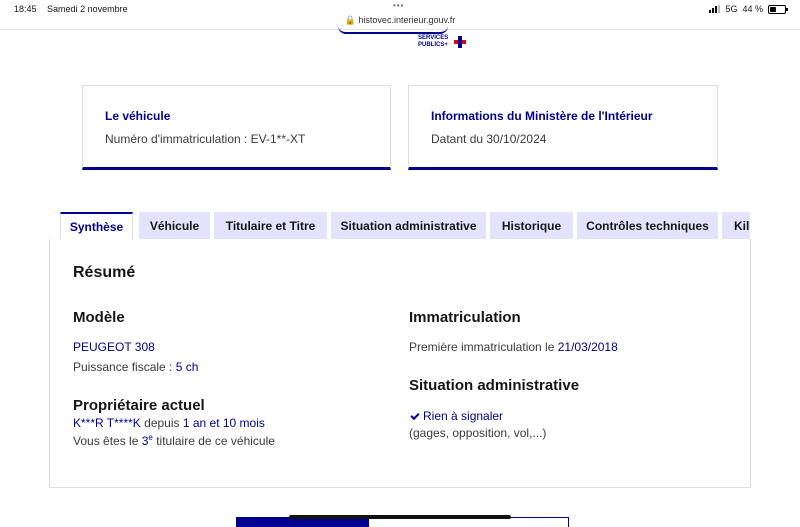 This screenshot has width=800, height=527. Describe the element at coordinates (408, 226) in the screenshot. I see `tab-situation-administrative: Situation administrative` at that location.